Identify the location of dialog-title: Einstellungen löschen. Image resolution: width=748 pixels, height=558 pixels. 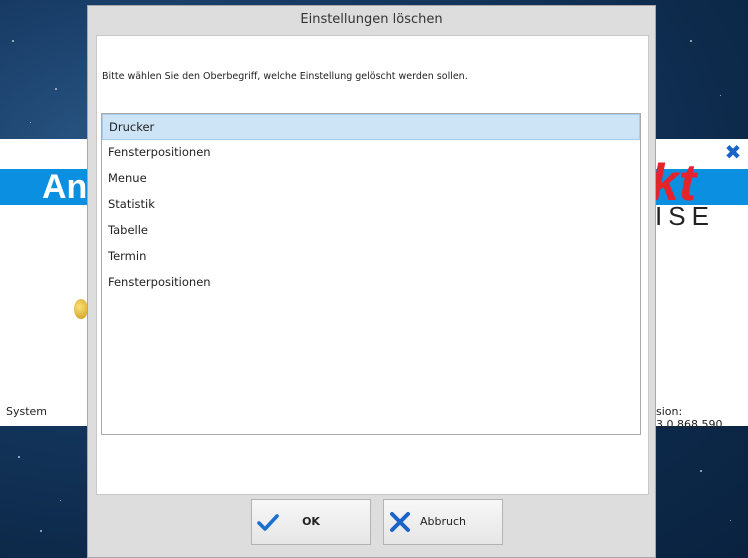
(371, 19).